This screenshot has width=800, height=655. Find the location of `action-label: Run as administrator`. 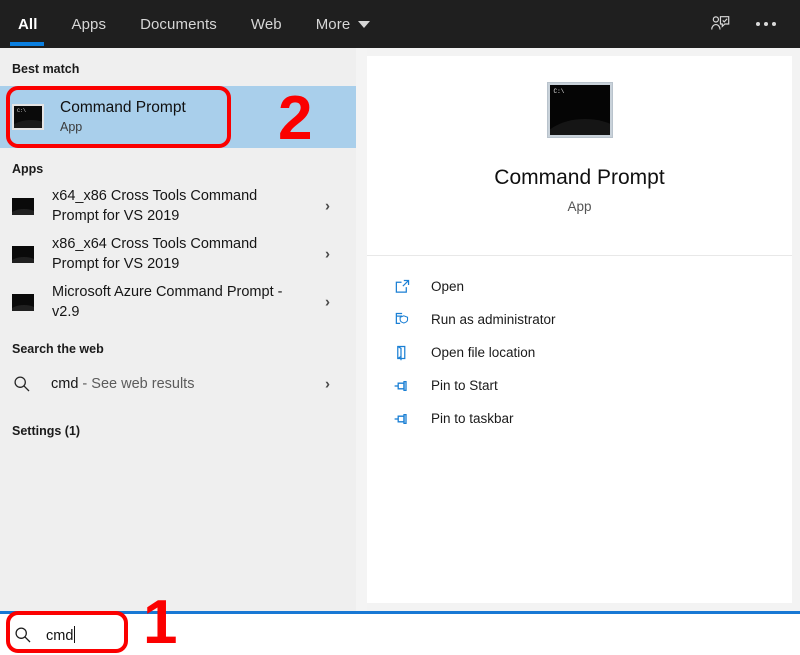

action-label: Run as administrator is located at coordinates (493, 319).